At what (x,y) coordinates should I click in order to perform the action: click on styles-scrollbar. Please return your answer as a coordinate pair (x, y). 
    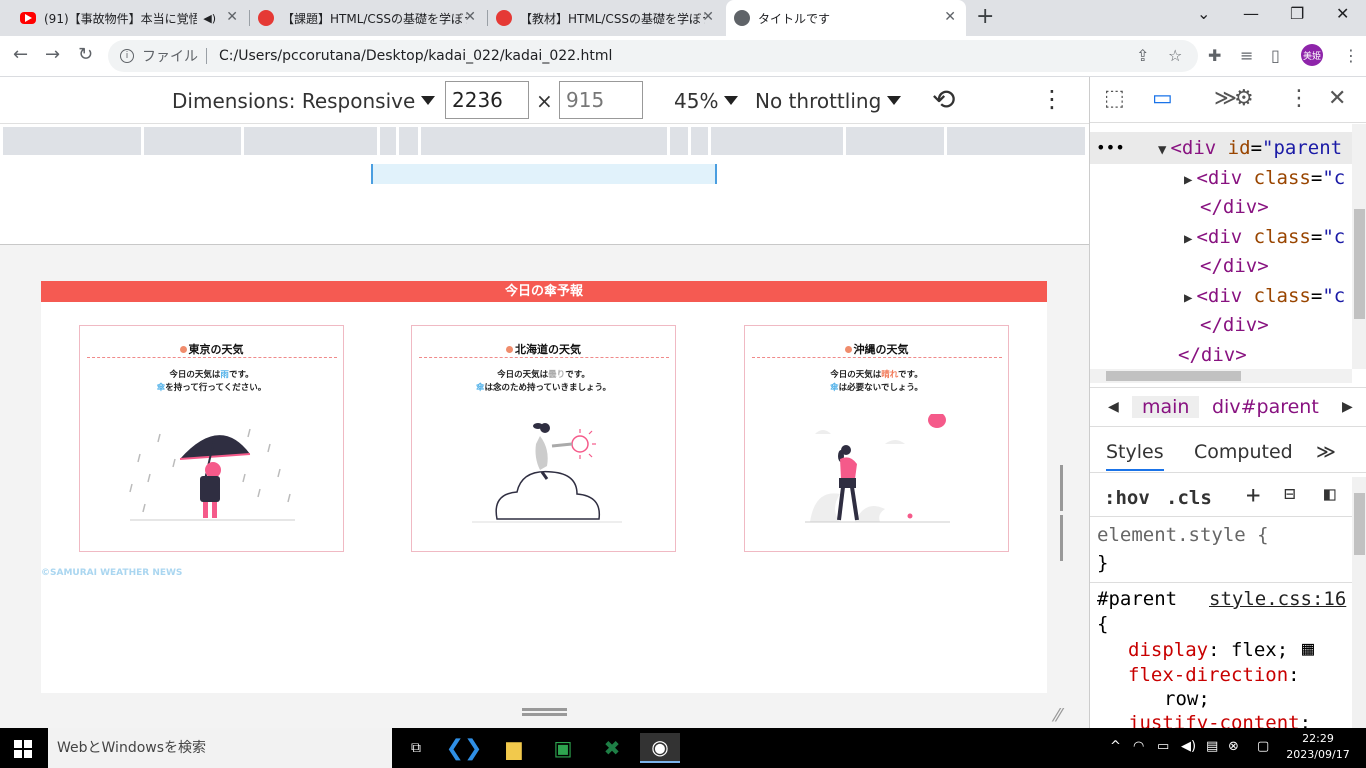
    Looking at the image, I should click on (1359, 602).